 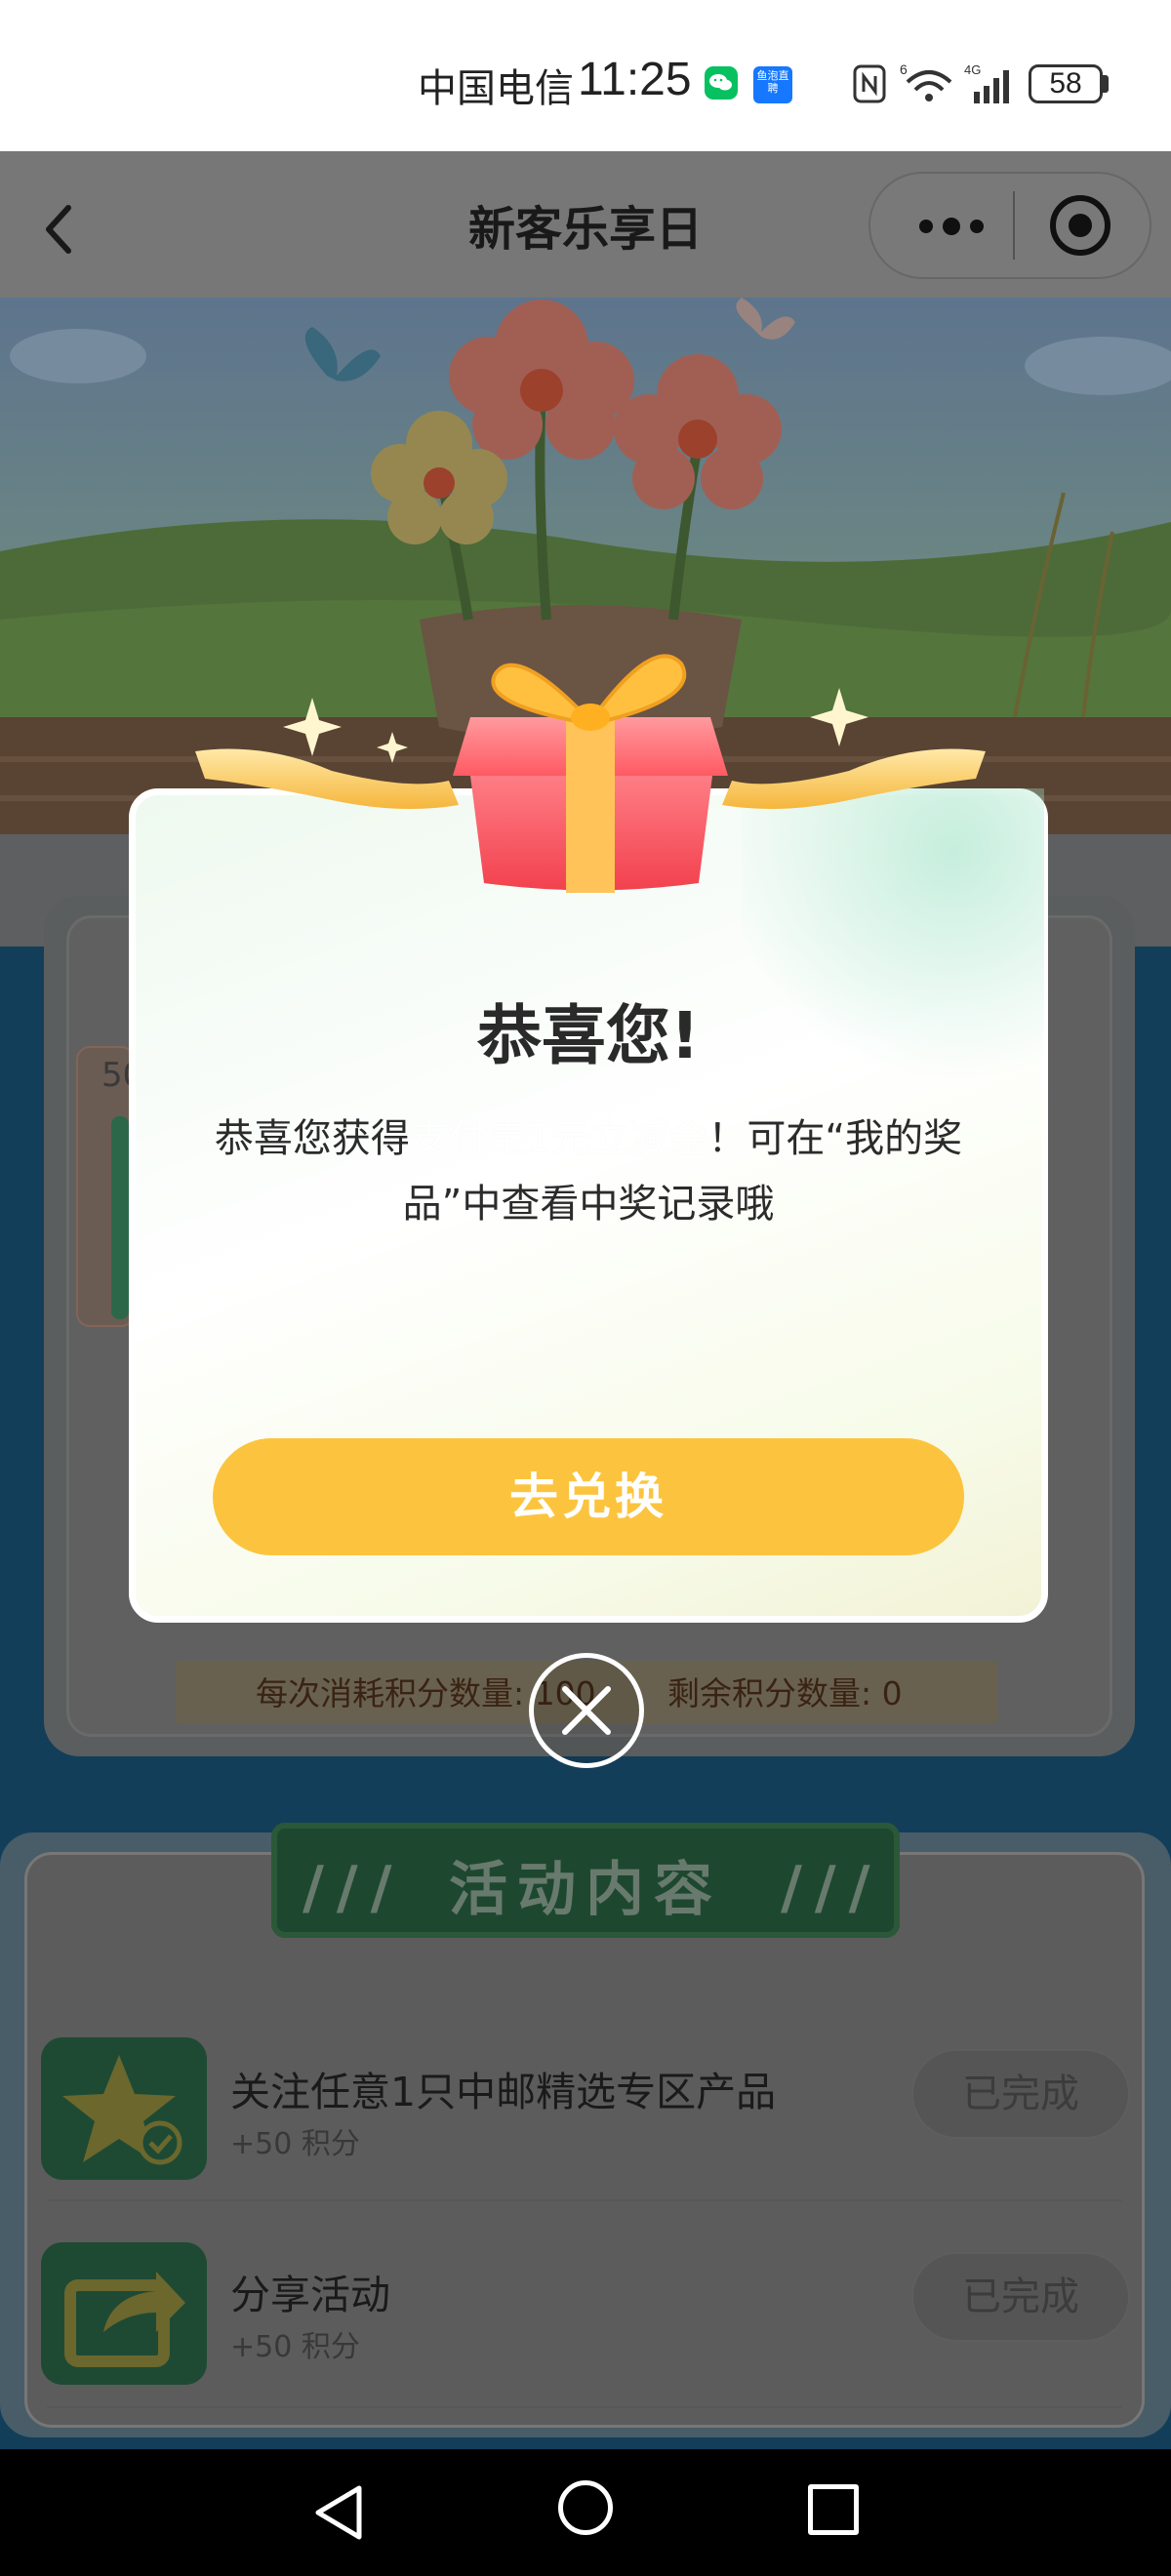 What do you see at coordinates (772, 84) in the screenshot?
I see `fish-app-icon: 鱼泡直聘` at bounding box center [772, 84].